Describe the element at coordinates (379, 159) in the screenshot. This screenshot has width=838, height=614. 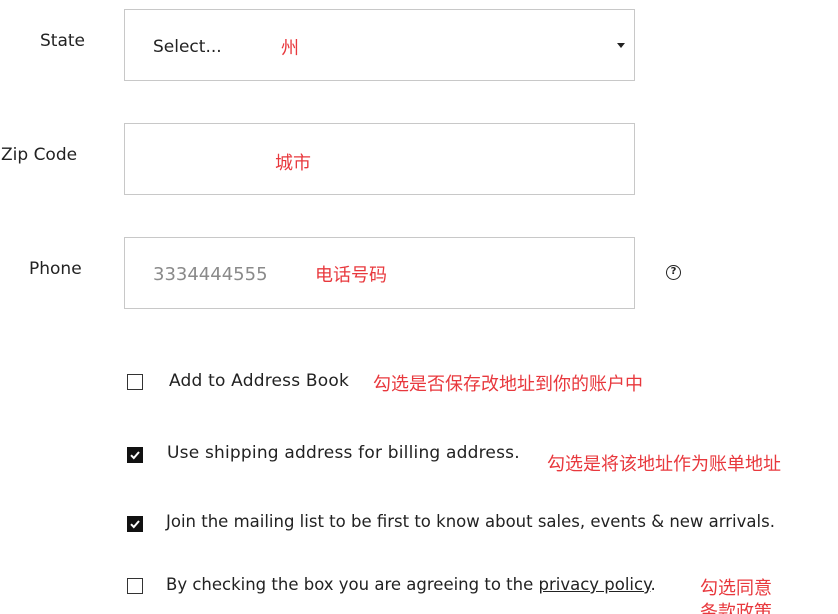
I see `zip-code-input` at that location.